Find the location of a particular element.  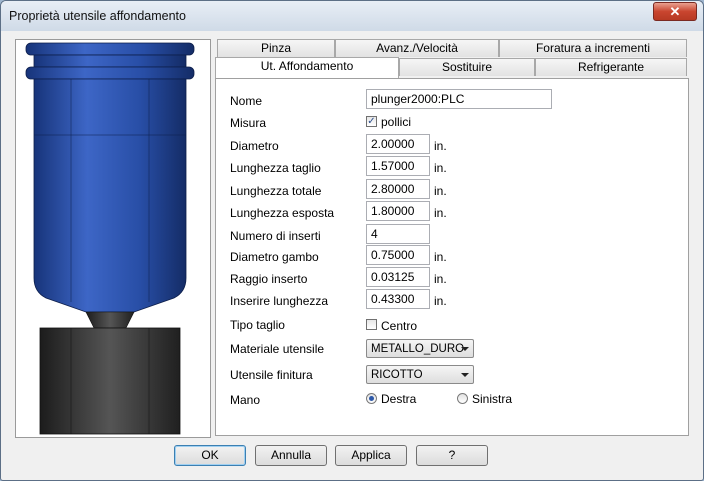

finitura-value: RICOTTO is located at coordinates (397, 375).